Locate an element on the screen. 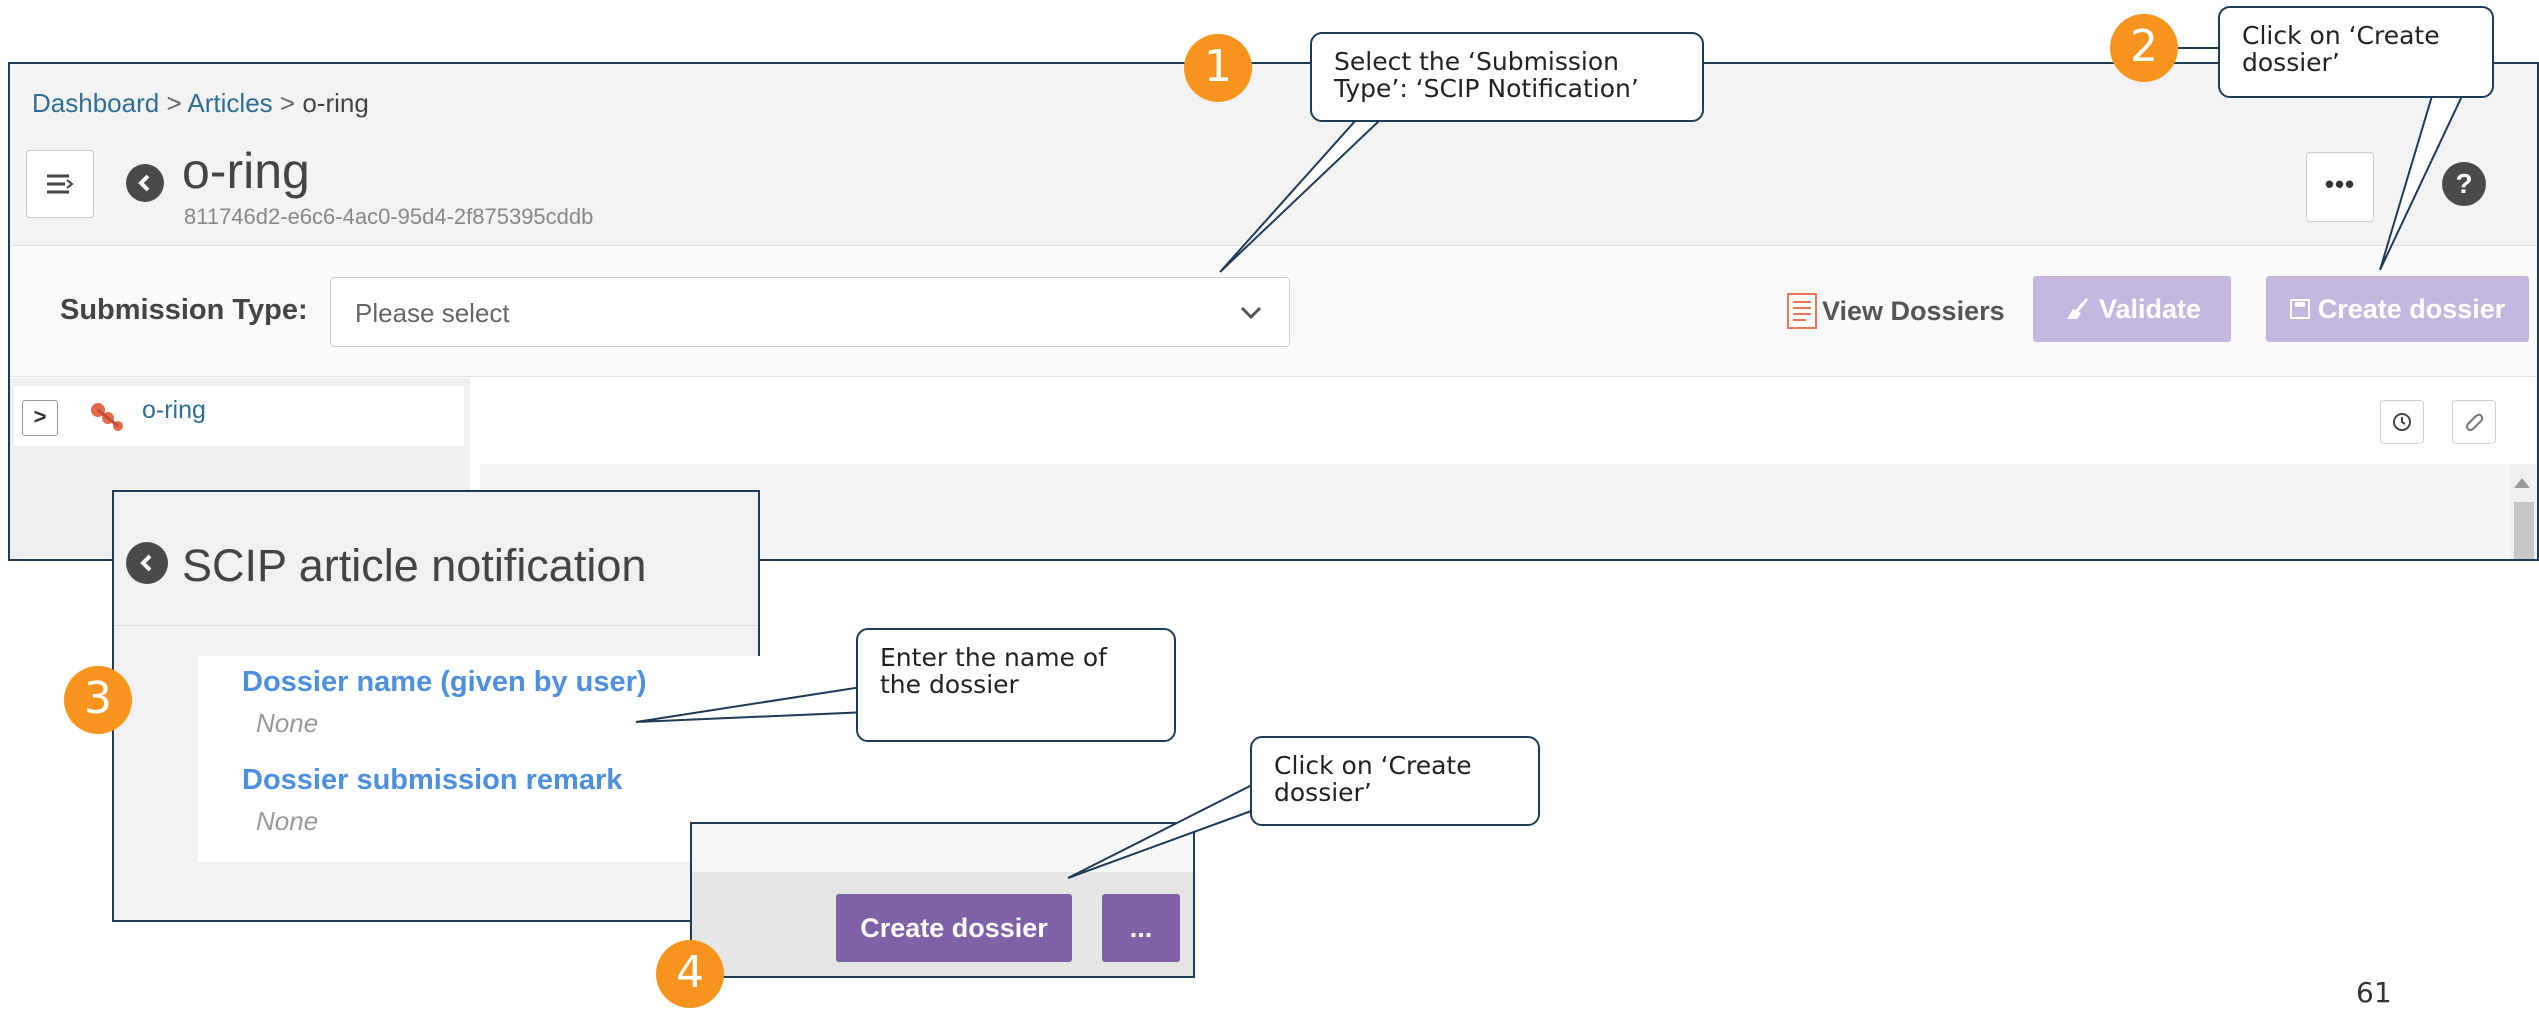 Image resolution: width=2539 pixels, height=1009 pixels. page-number: 61 is located at coordinates (2374, 992).